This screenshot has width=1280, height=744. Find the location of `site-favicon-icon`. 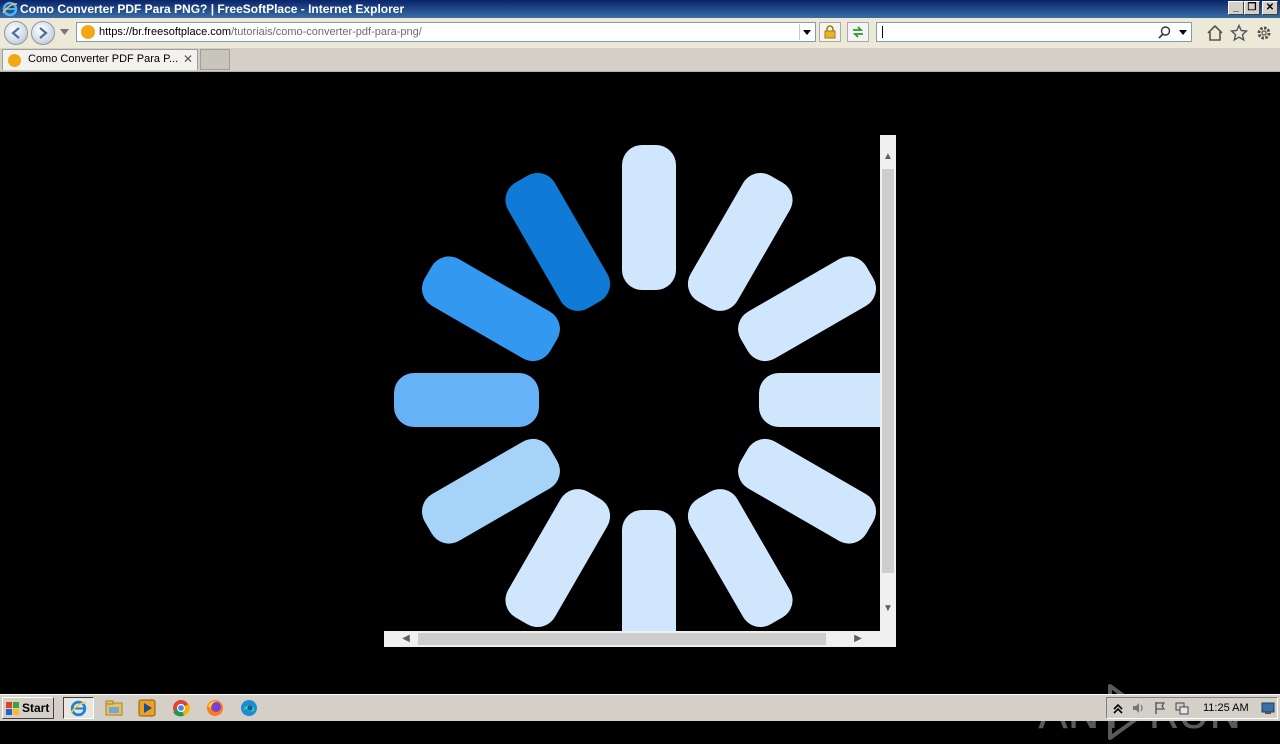

site-favicon-icon is located at coordinates (88, 32).